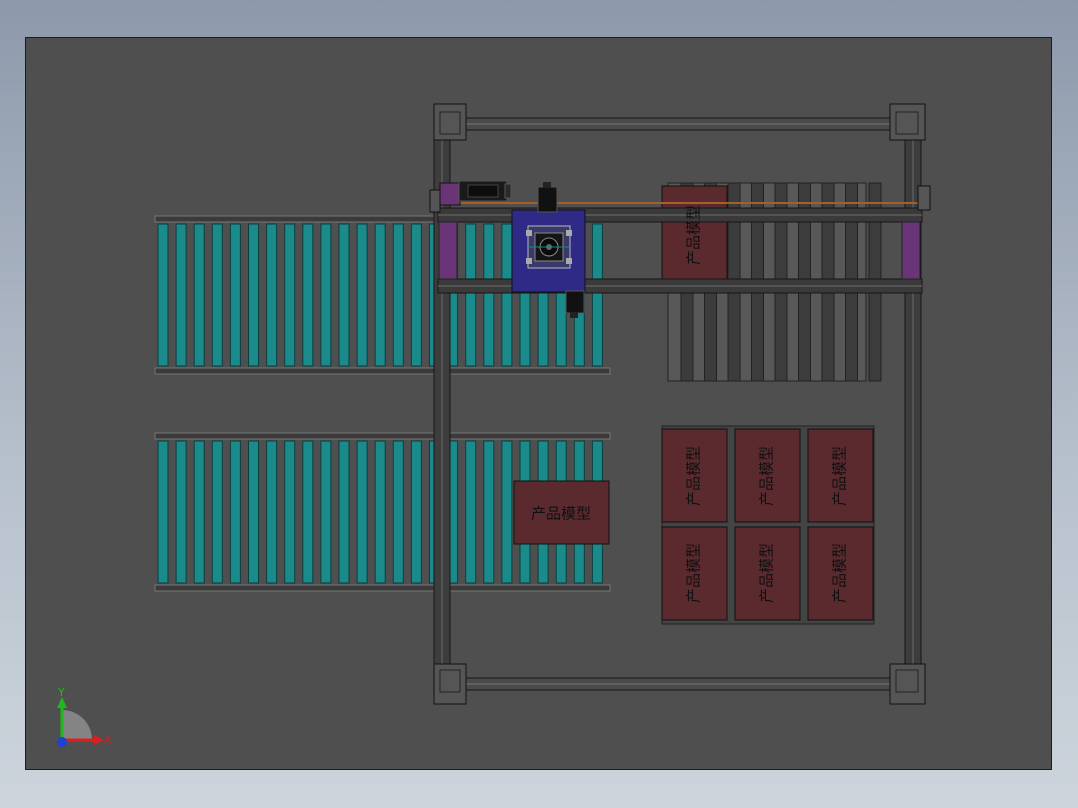 The image size is (1078, 808). What do you see at coordinates (80, 722) in the screenshot?
I see `axis-triad` at bounding box center [80, 722].